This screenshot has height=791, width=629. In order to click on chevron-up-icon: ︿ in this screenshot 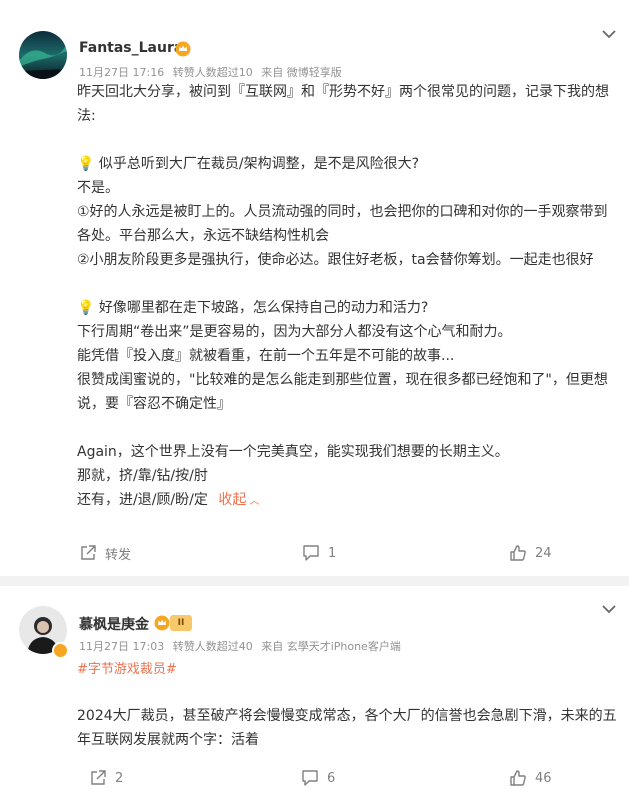, I will do `click(254, 501)`.